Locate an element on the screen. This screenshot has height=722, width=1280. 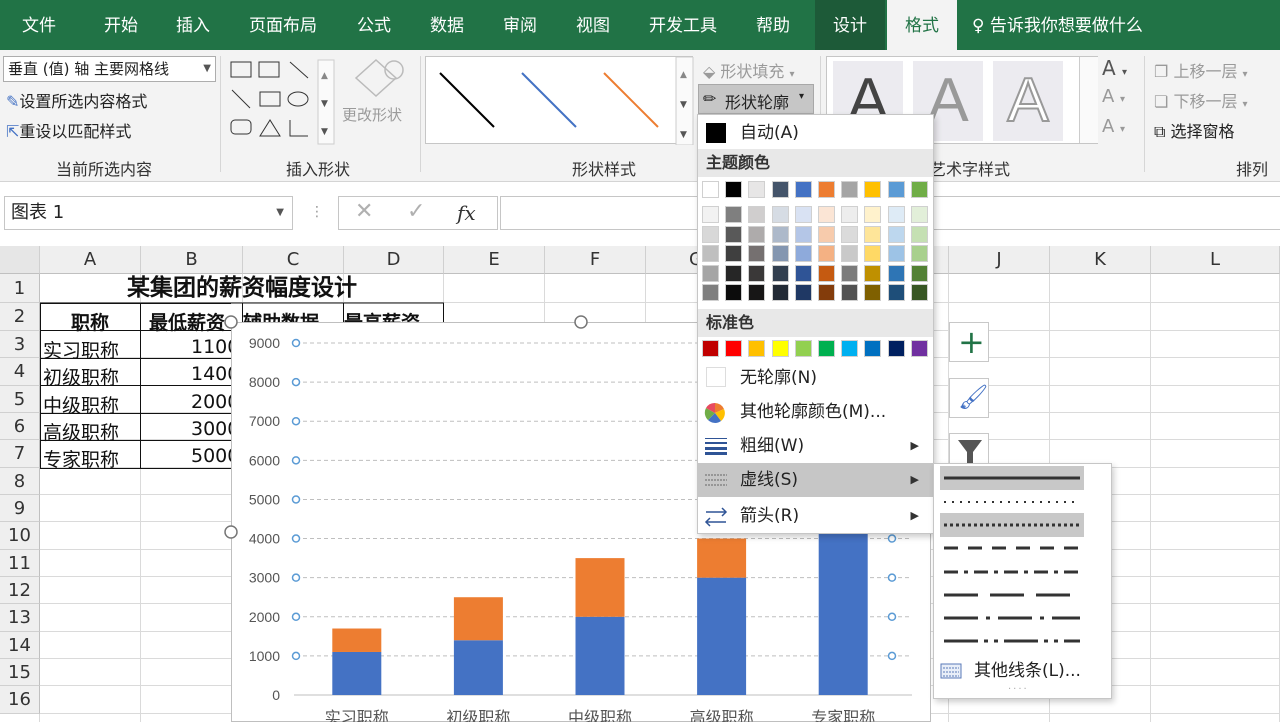
enter-icon: ✓ is located at coordinates (416, 211).